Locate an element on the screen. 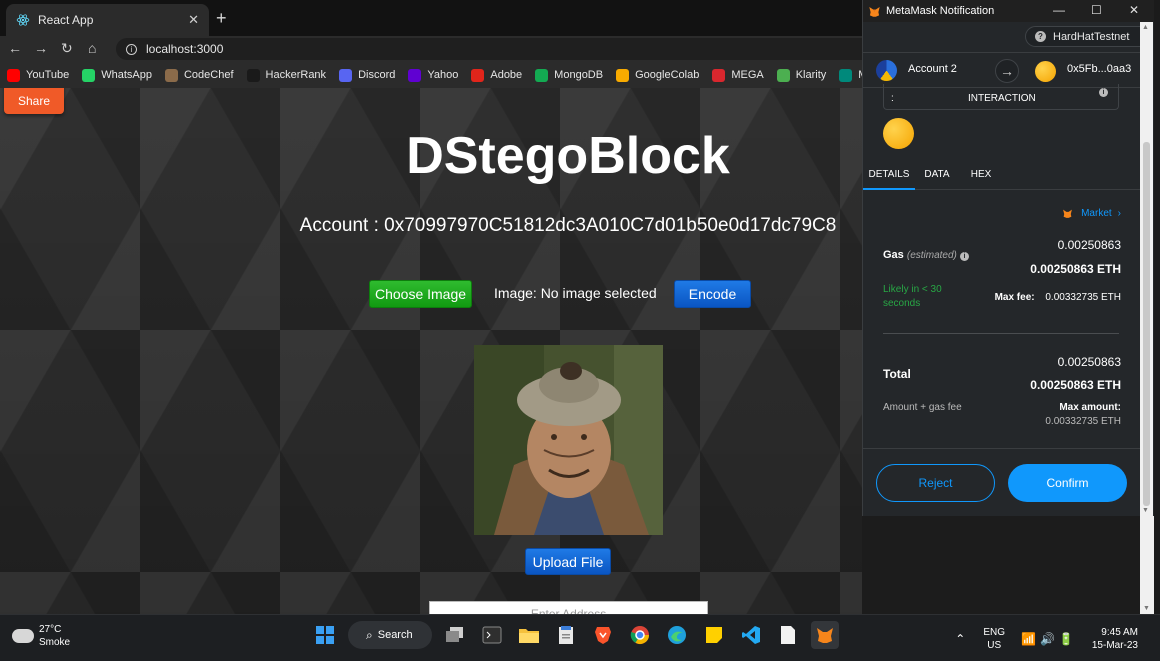 This screenshot has width=1160, height=661. language-indicator: ENG US is located at coordinates (994, 639).